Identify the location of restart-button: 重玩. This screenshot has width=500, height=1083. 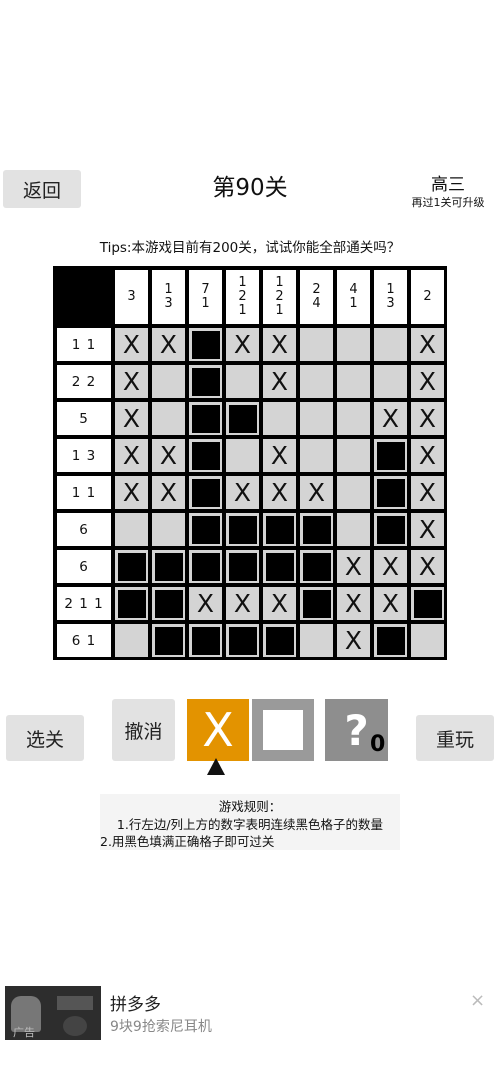
(455, 738).